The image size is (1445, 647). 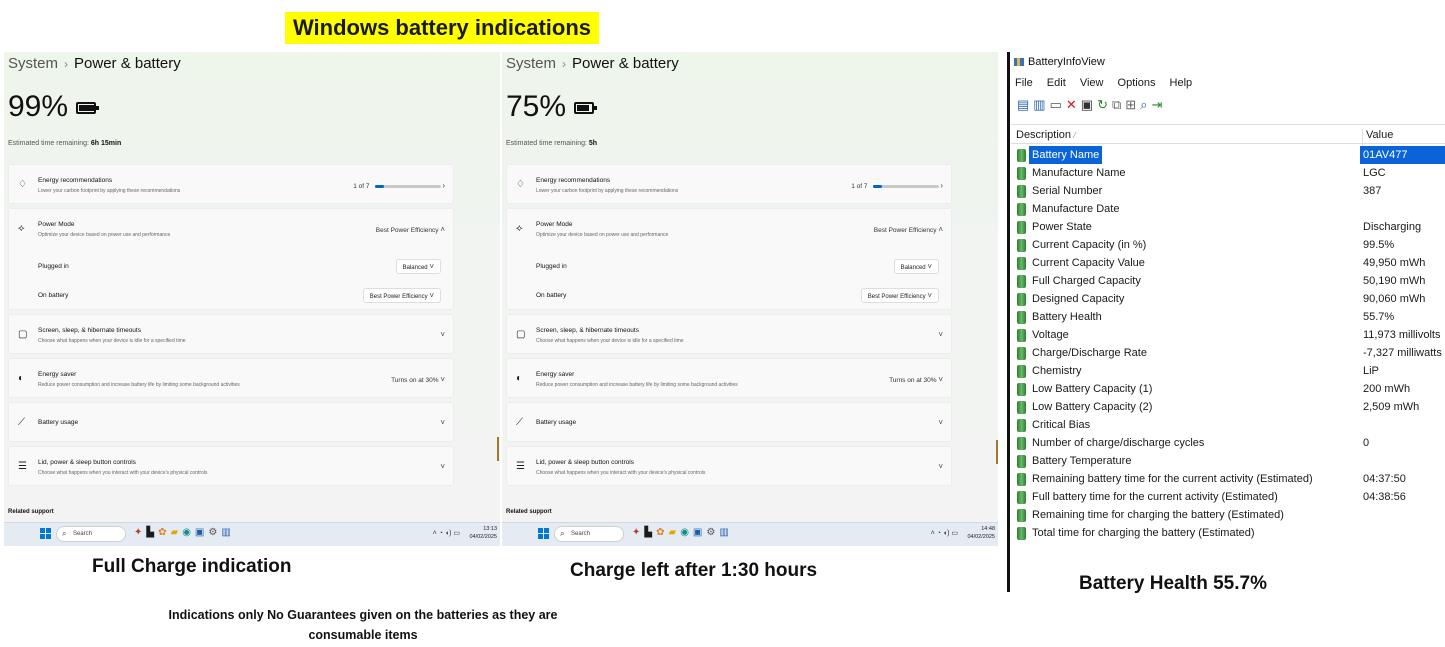 What do you see at coordinates (913, 268) in the screenshot?
I see `plugged-in-value: Balanced` at bounding box center [913, 268].